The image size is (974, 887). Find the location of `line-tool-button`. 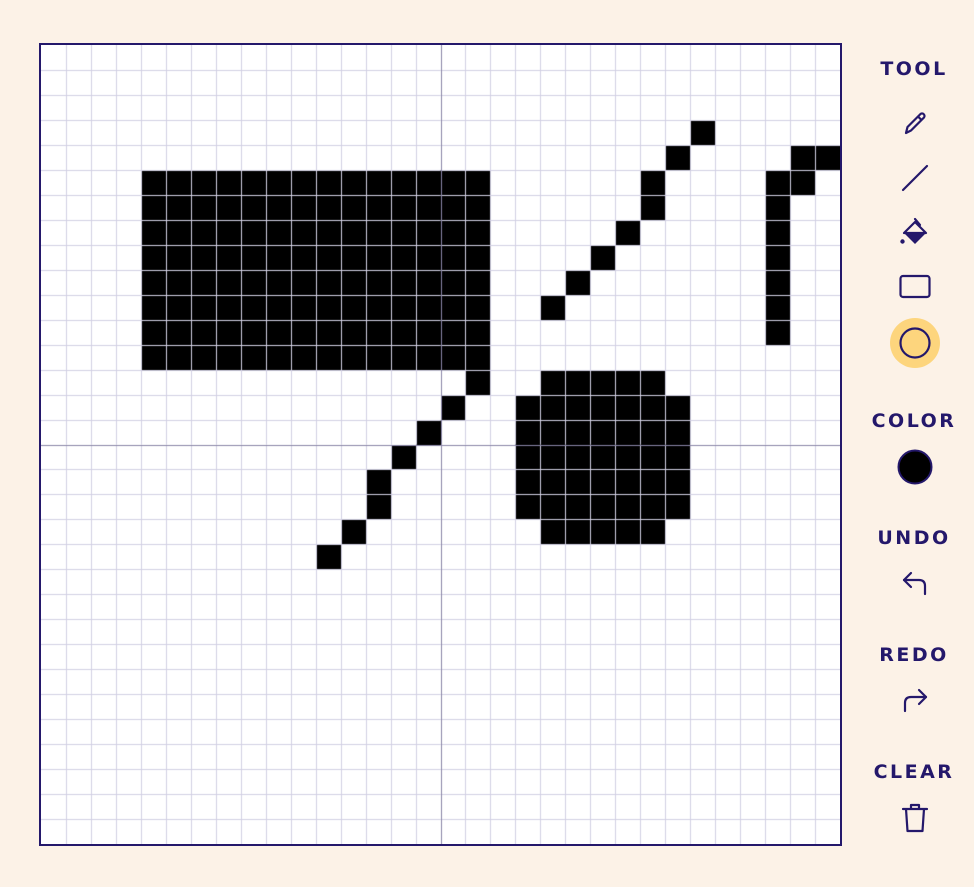

line-tool-button is located at coordinates (915, 178).